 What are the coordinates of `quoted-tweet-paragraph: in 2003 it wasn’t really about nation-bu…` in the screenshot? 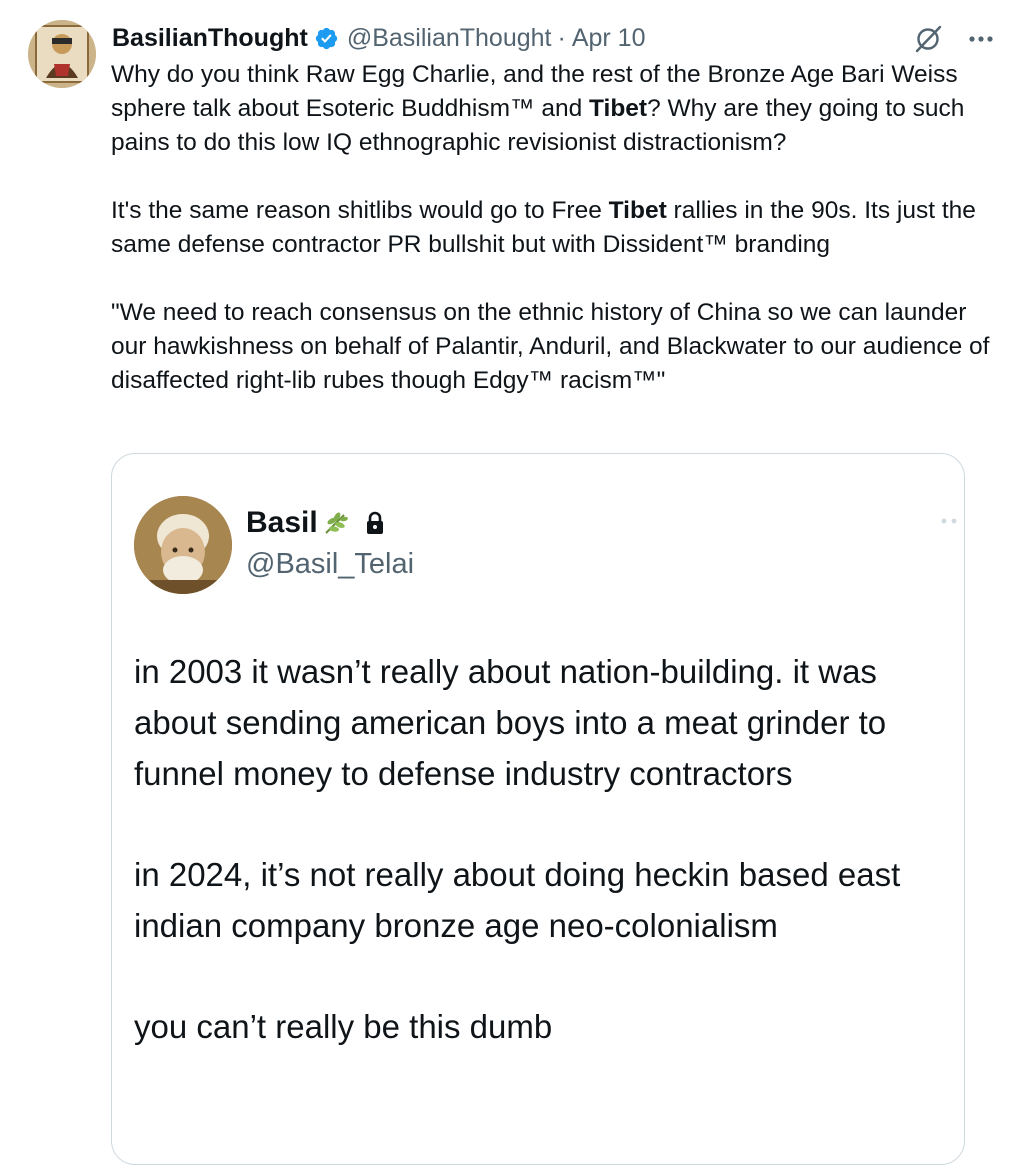 It's located at (510, 722).